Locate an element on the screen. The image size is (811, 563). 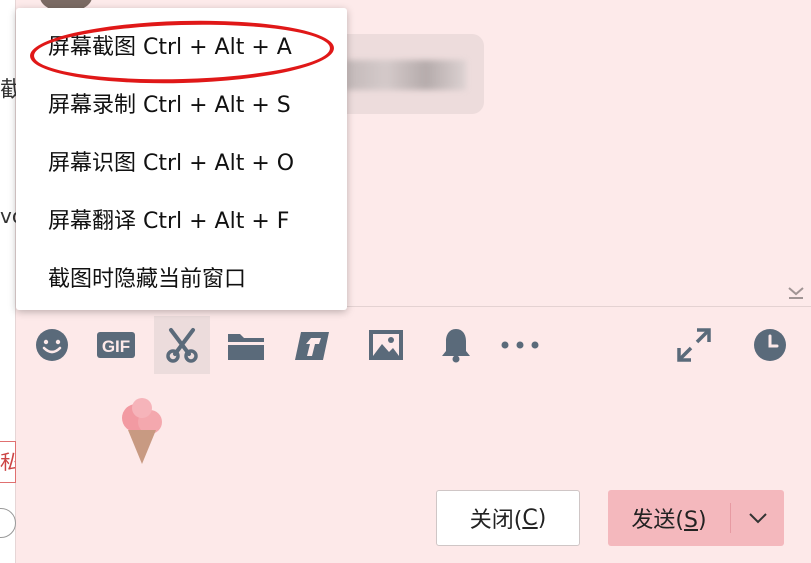
bell-icon is located at coordinates (456, 346).